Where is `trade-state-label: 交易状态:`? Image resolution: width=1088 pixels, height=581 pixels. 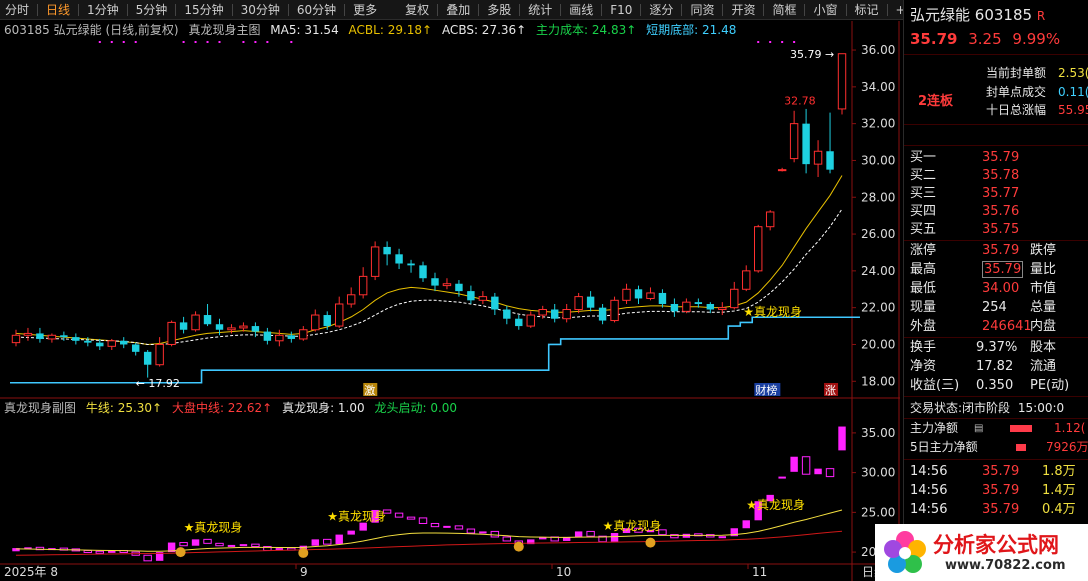 trade-state-label: 交易状态: is located at coordinates (936, 408).